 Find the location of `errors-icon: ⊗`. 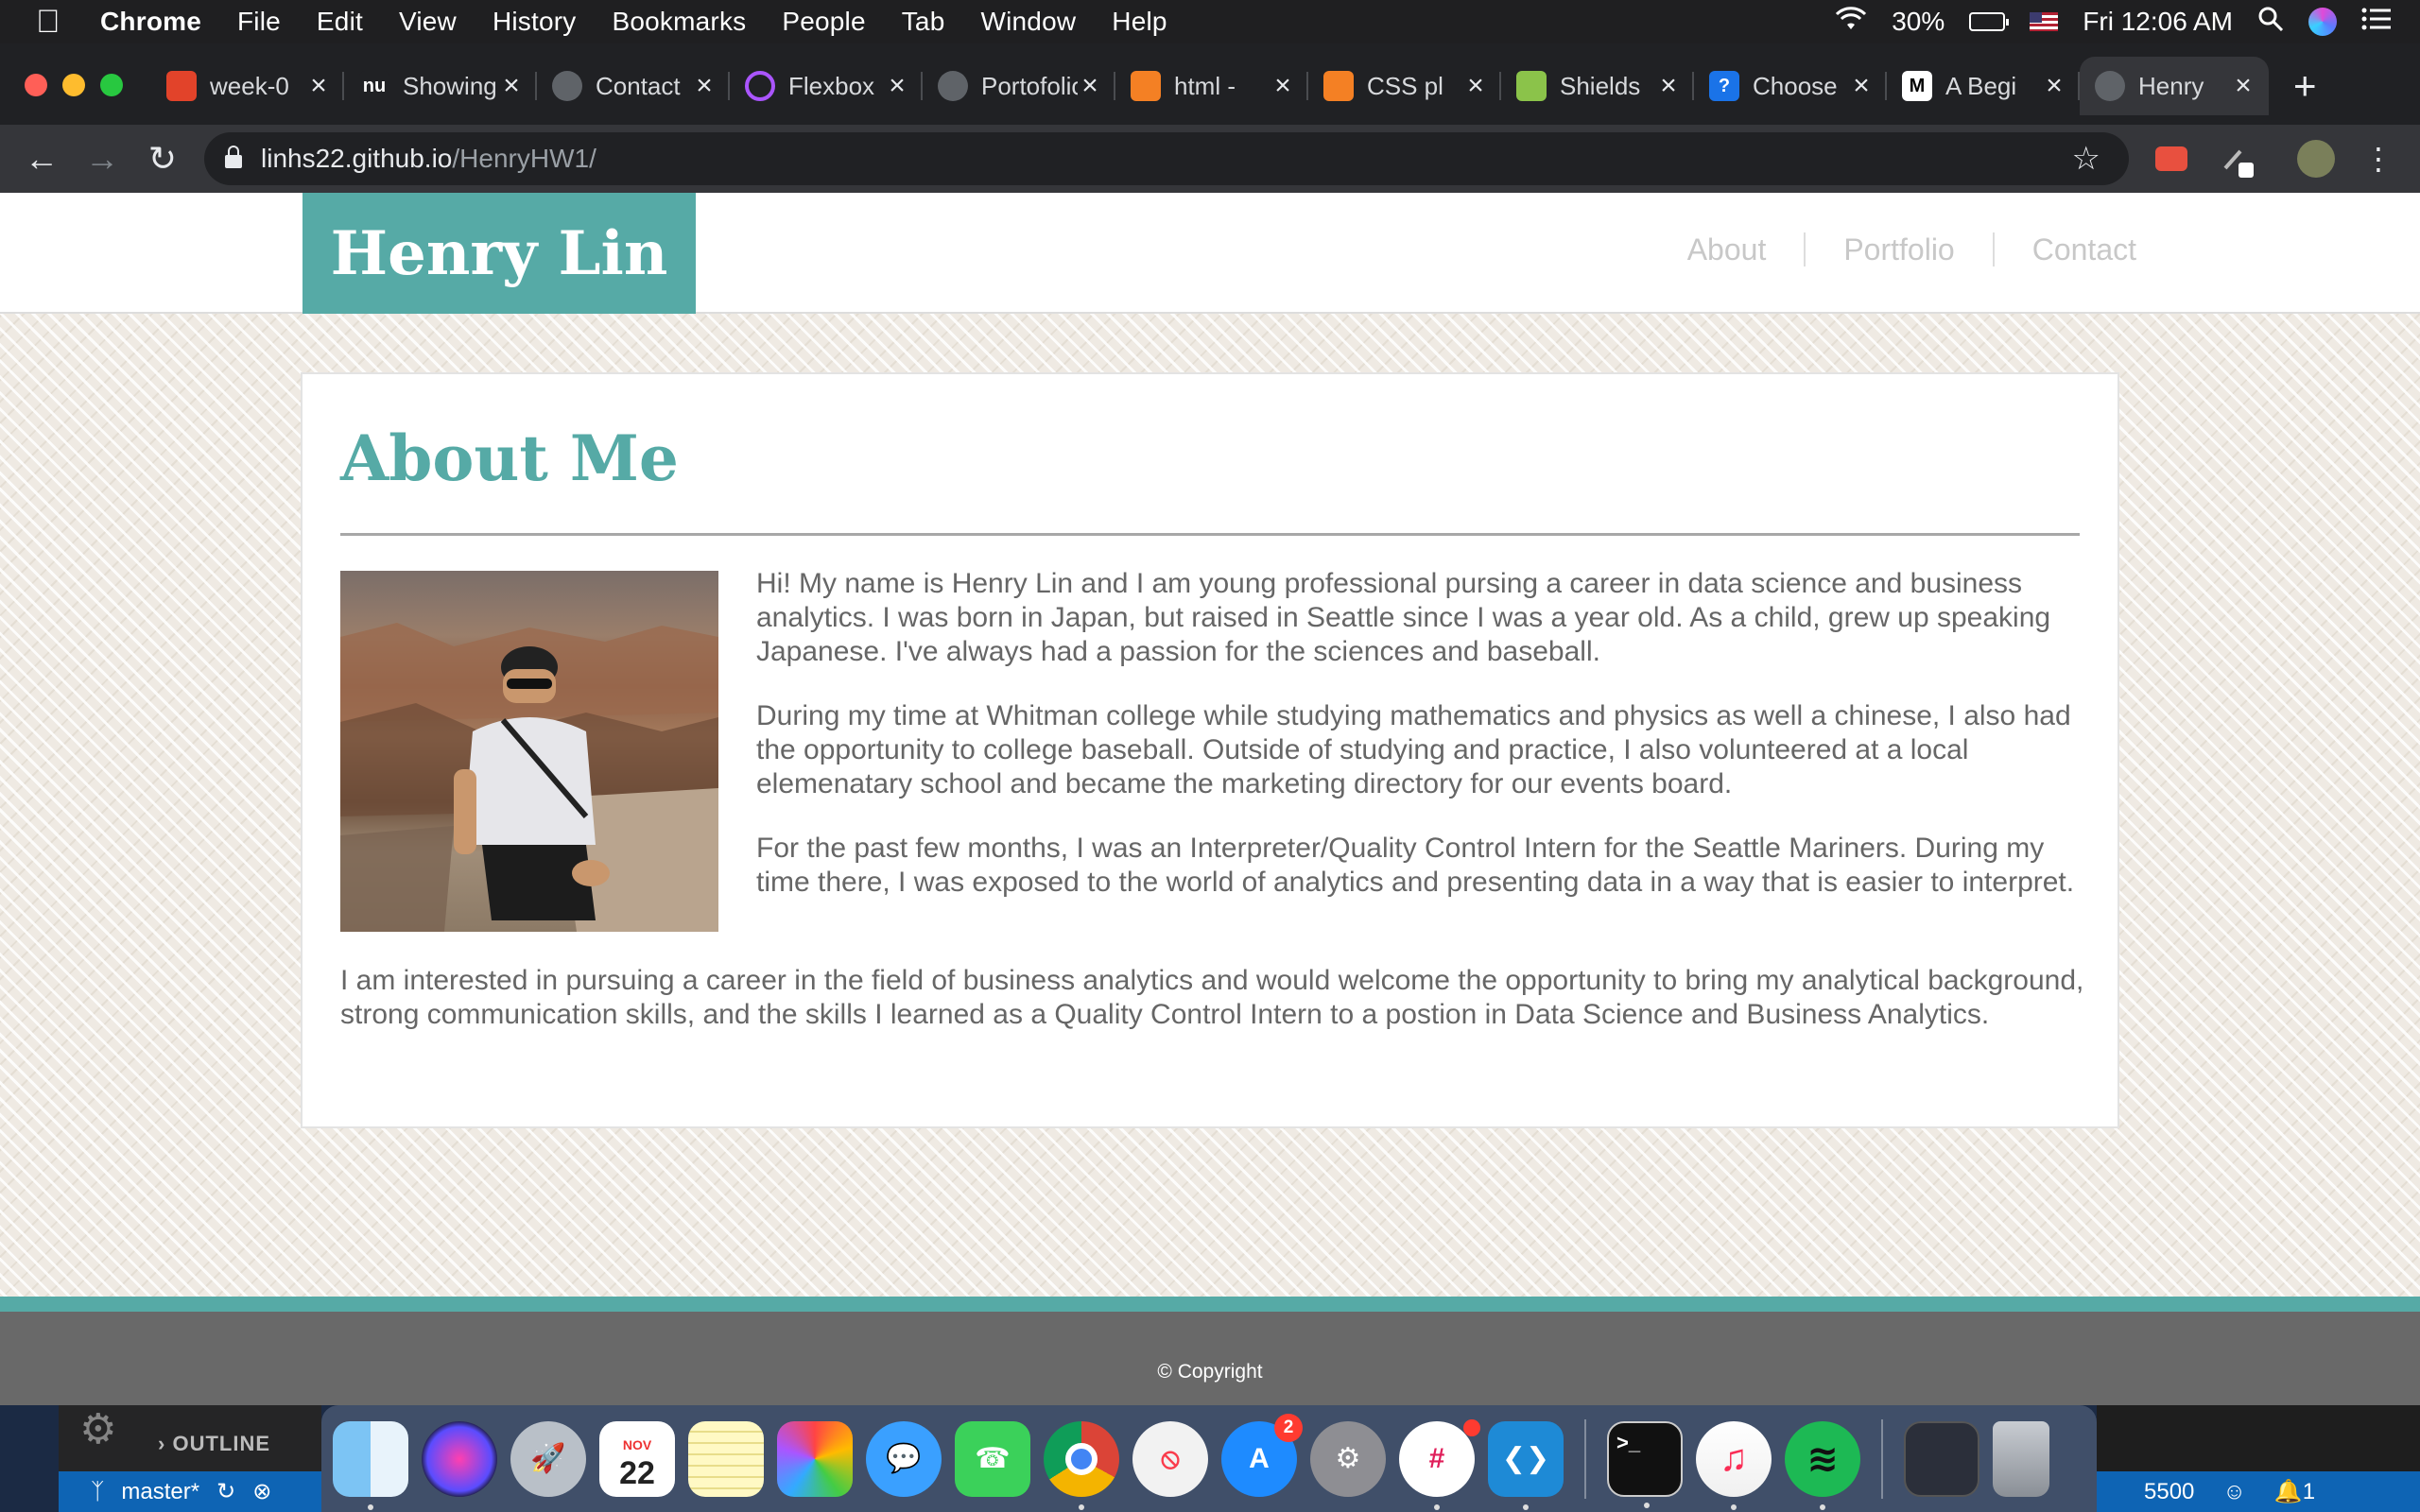

errors-icon: ⊗ is located at coordinates (261, 1491).